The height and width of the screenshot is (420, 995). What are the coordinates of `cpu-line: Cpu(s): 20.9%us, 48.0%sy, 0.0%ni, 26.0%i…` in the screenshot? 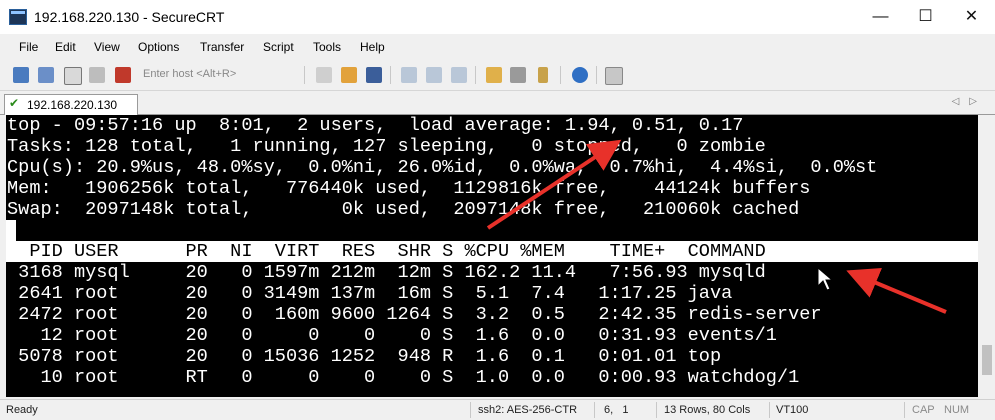 It's located at (442, 167).